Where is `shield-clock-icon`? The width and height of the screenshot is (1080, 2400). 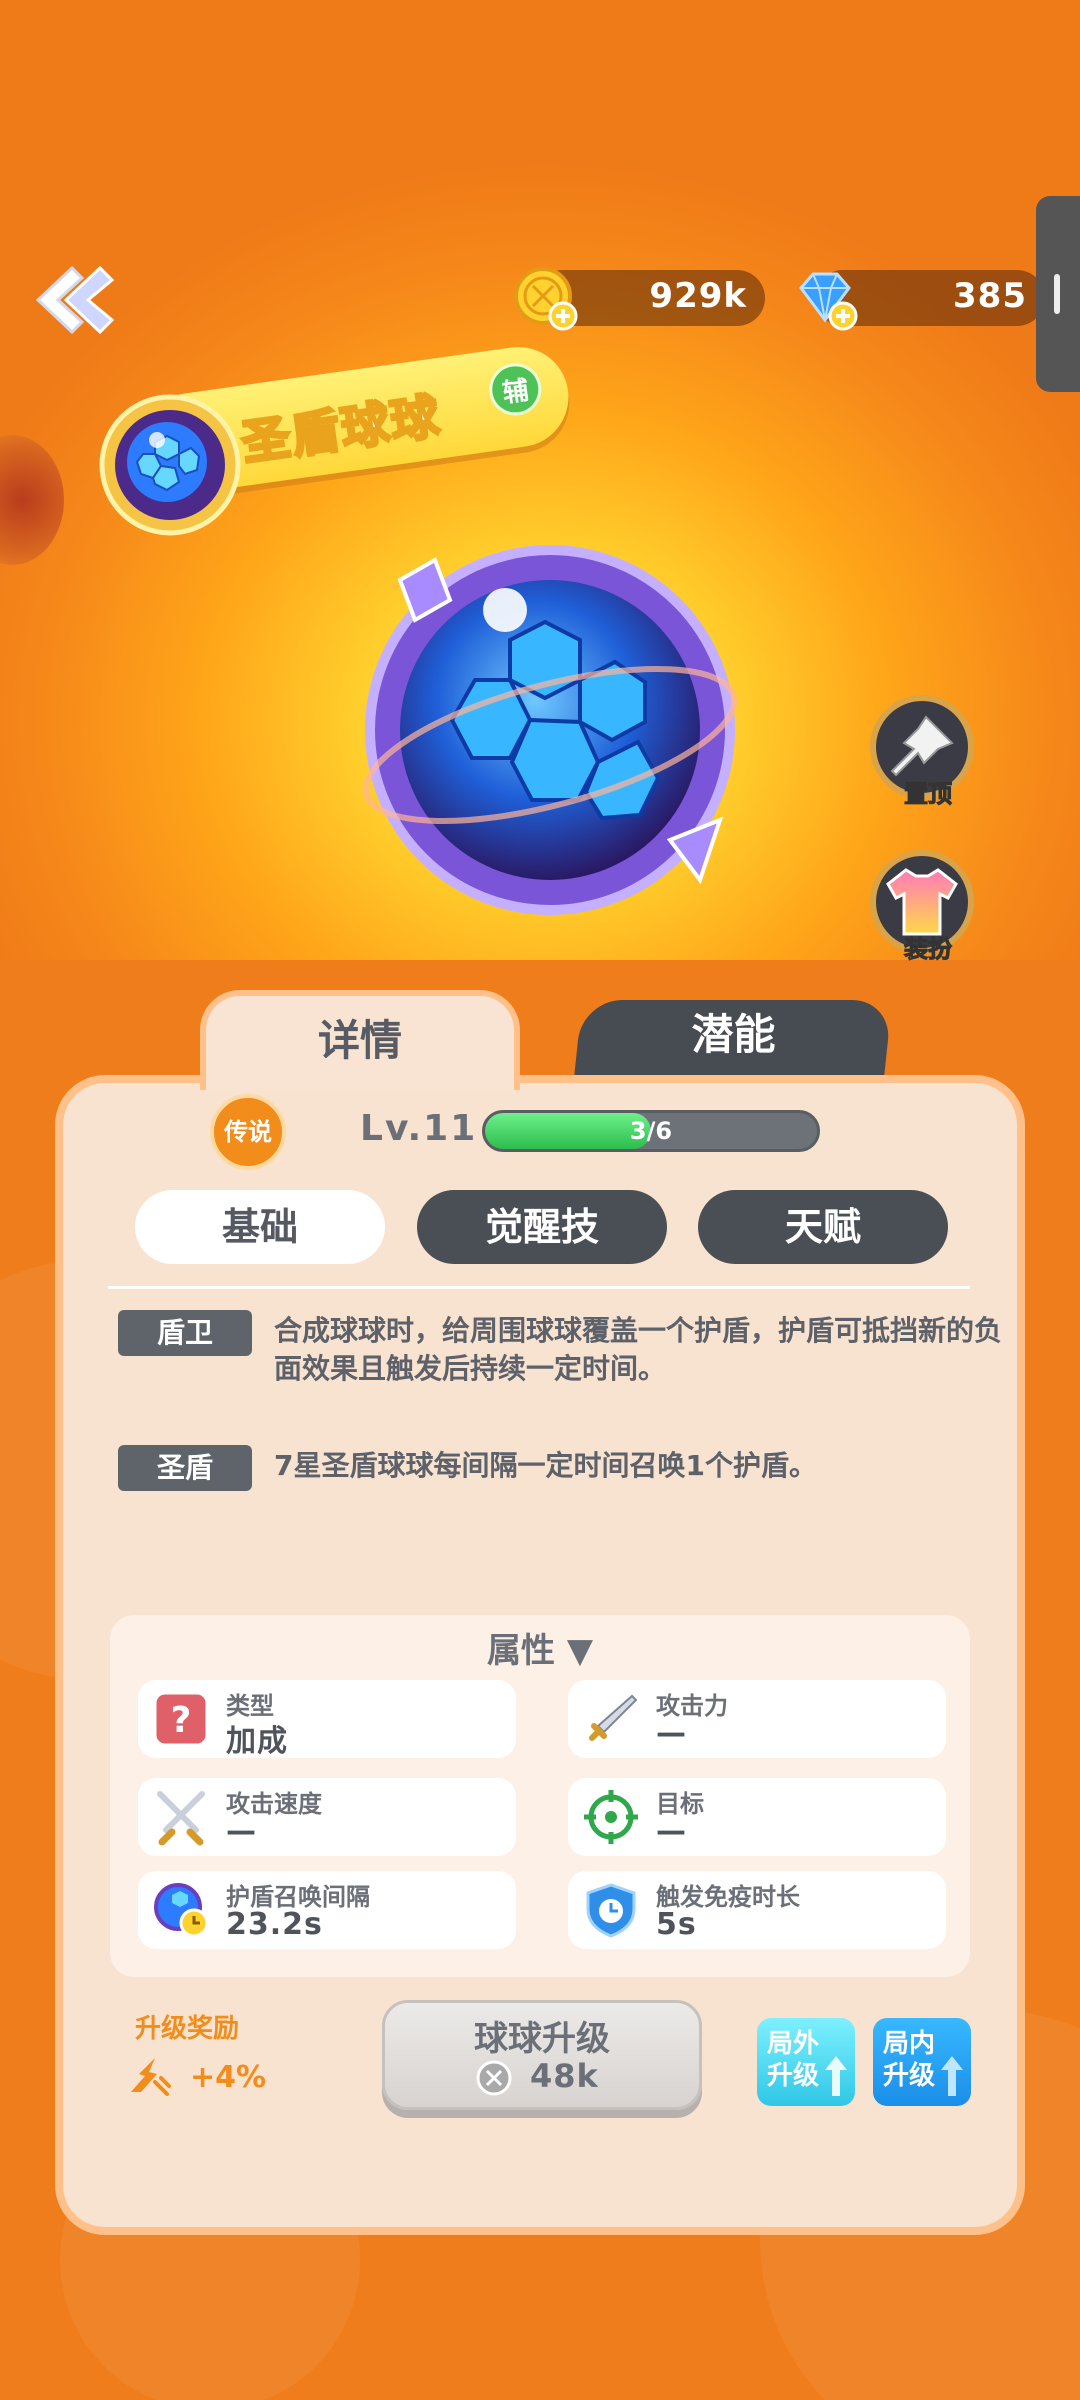
shield-clock-icon is located at coordinates (611, 1910).